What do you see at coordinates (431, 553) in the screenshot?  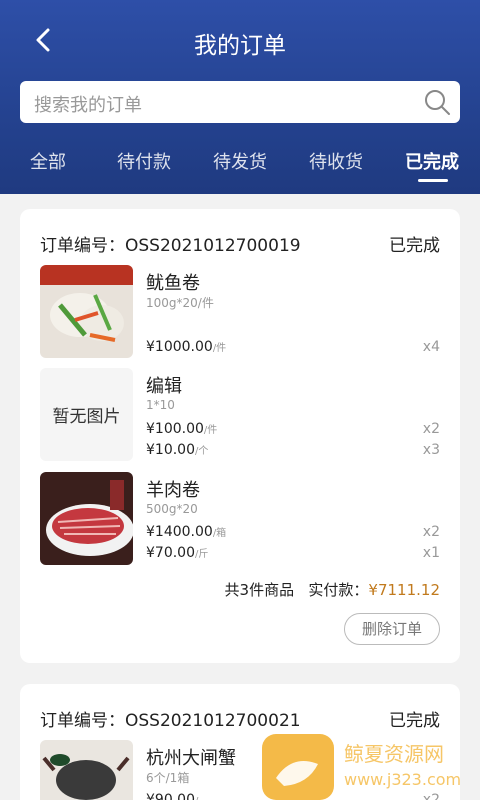 I see `product-quantity: x1` at bounding box center [431, 553].